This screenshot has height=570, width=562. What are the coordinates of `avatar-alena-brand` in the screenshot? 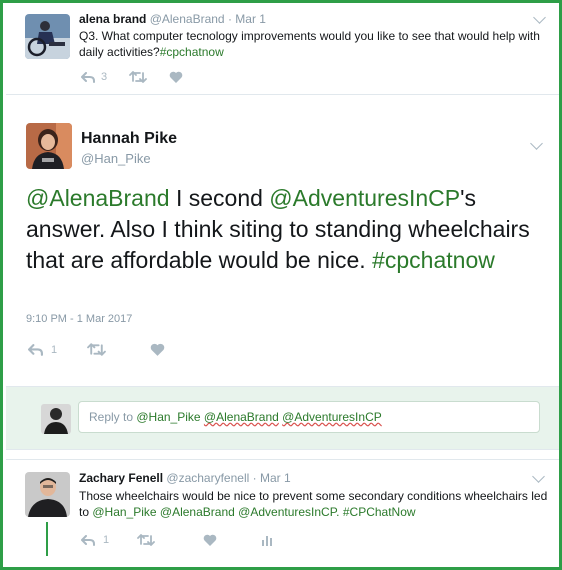 It's located at (47, 36).